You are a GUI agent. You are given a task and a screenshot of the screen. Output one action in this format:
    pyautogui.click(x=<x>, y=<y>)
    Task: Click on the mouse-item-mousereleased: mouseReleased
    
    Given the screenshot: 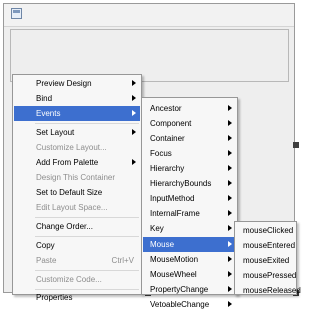 What is the action you would take?
    pyautogui.click(x=268, y=289)
    